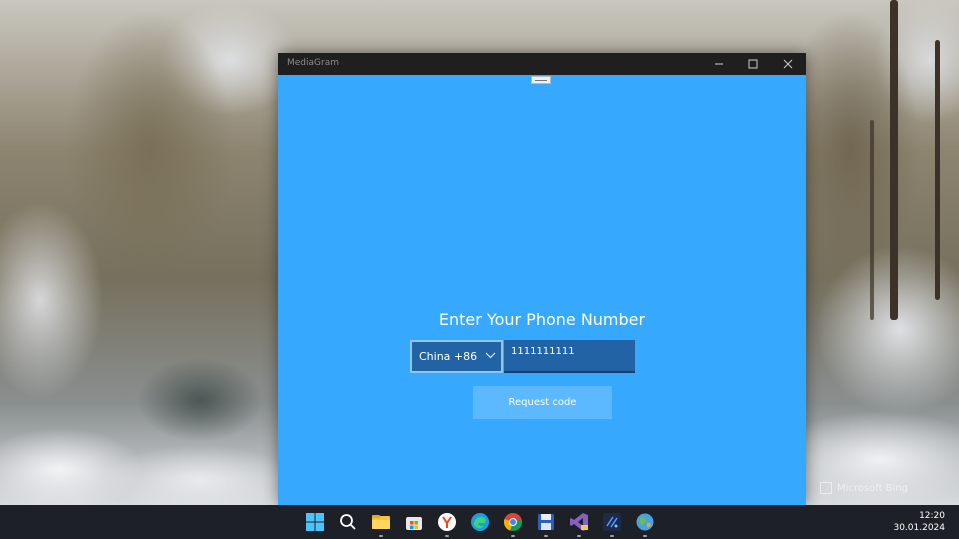  Describe the element at coordinates (513, 522) in the screenshot. I see `chrome-icon` at that location.